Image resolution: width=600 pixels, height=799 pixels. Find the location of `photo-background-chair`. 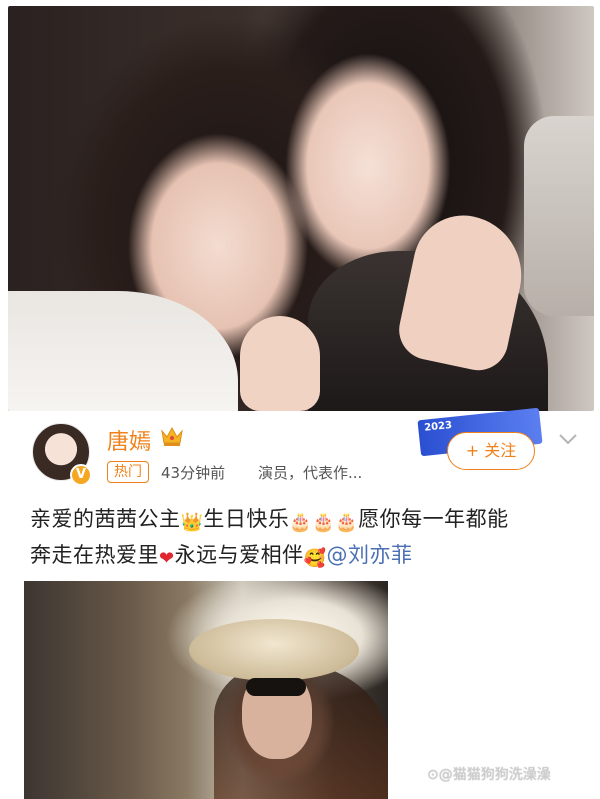

photo-background-chair is located at coordinates (559, 216).